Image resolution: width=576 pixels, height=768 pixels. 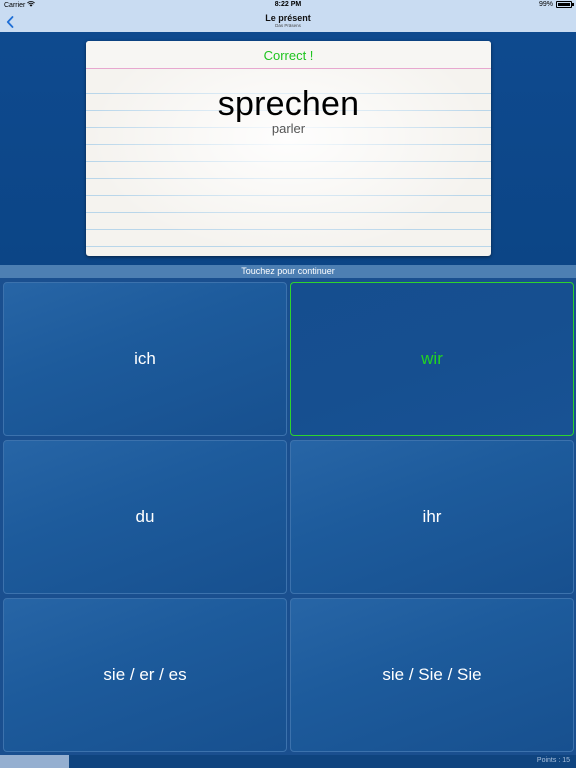 I want to click on clock: 8:22 PM, so click(x=288, y=4).